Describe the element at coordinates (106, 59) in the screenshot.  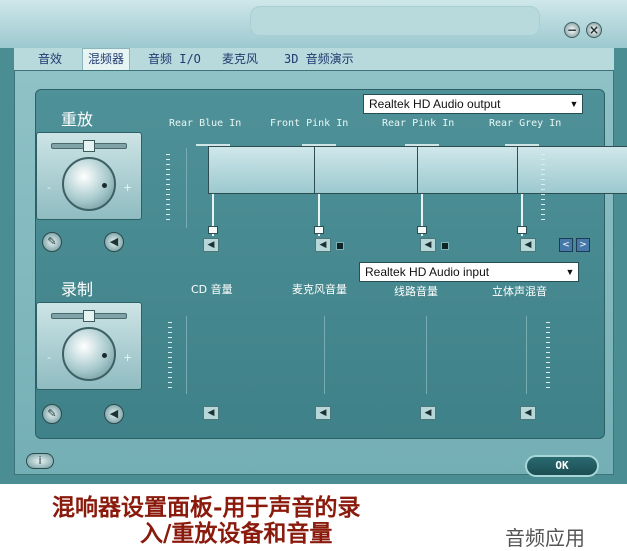
I see `tab-mixer: 混频器` at that location.